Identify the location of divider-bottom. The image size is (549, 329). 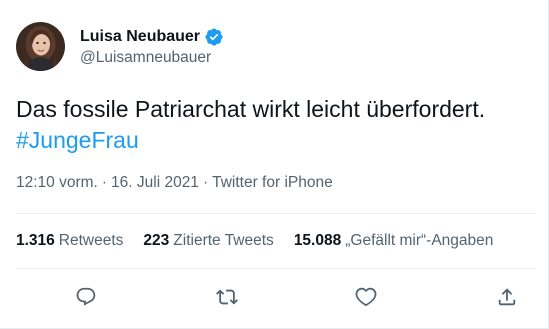
(276, 268).